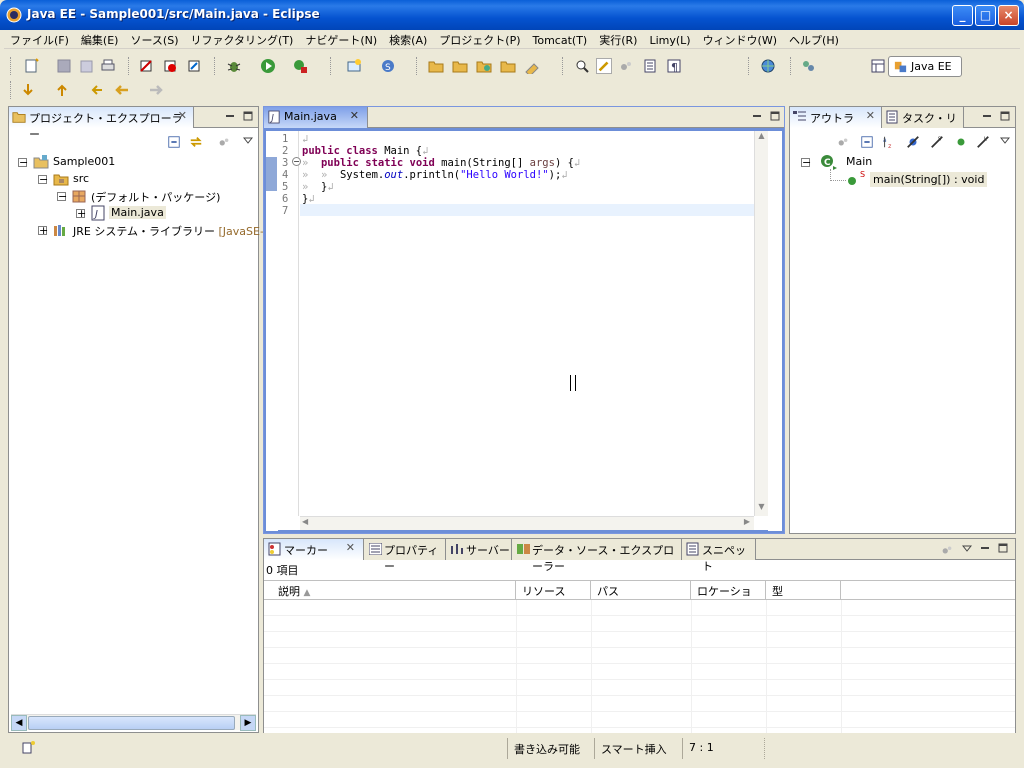 The width and height of the screenshot is (1024, 768). Describe the element at coordinates (98, 90) in the screenshot. I see `last-edit-icon` at that location.